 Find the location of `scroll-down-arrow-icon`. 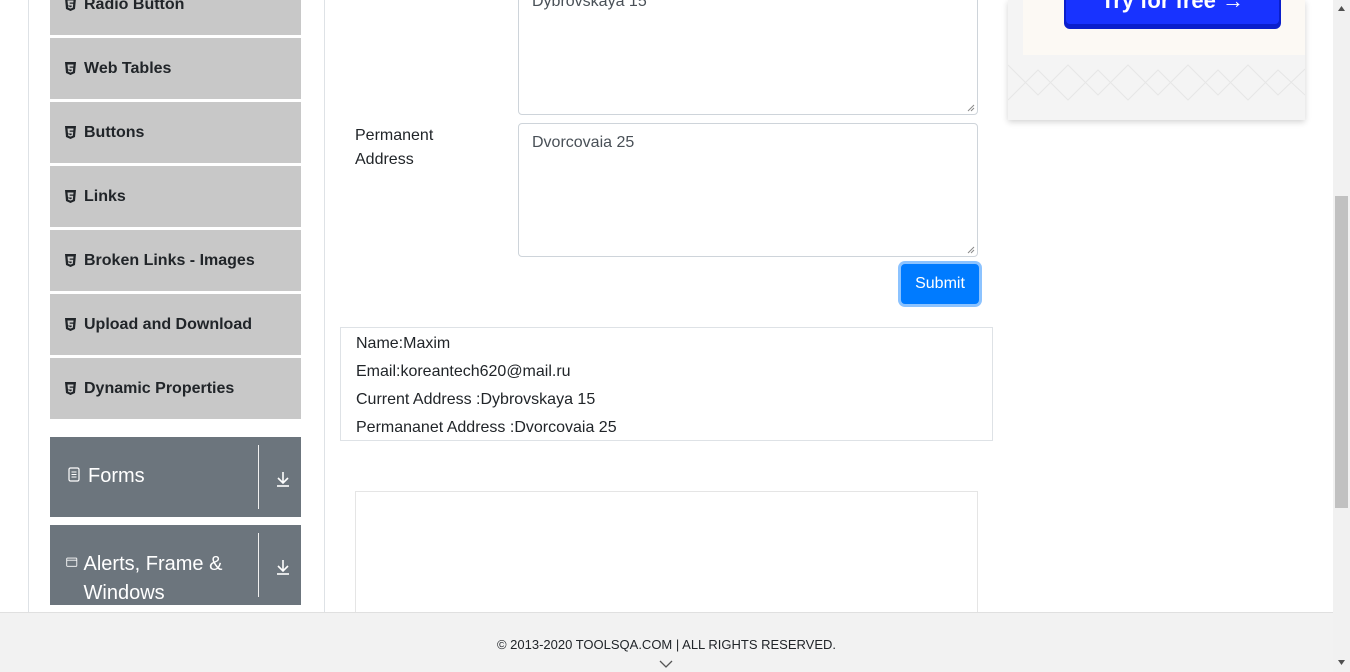

scroll-down-arrow-icon is located at coordinates (1341, 662).